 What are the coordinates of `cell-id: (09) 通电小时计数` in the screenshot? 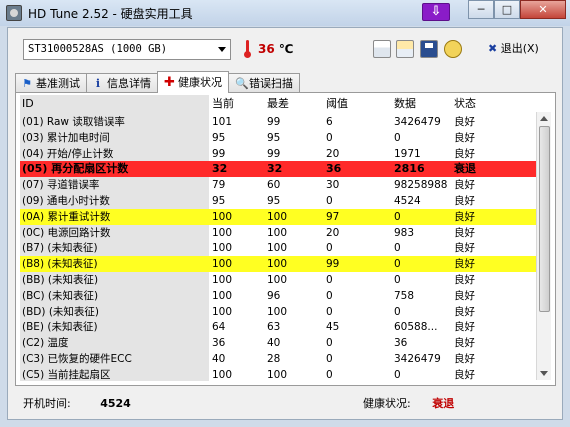 It's located at (66, 201).